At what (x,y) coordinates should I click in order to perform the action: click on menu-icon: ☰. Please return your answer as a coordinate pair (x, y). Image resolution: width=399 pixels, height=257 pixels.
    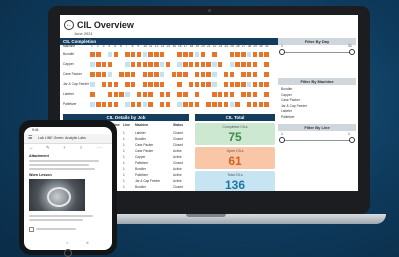
    Looking at the image, I should click on (30, 138).